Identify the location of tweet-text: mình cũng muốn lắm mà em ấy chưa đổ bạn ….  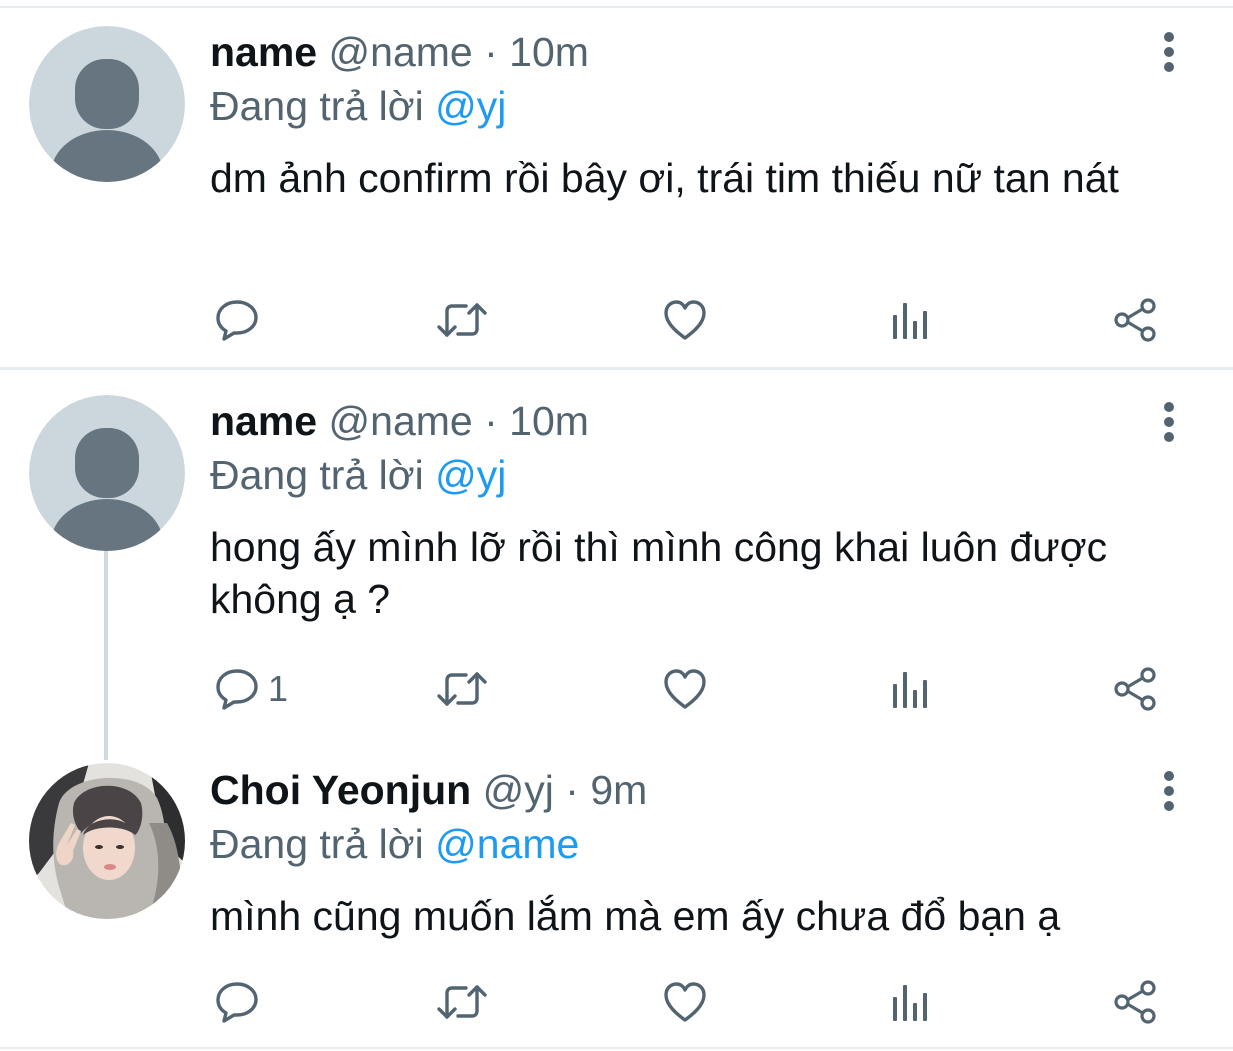
(635, 916).